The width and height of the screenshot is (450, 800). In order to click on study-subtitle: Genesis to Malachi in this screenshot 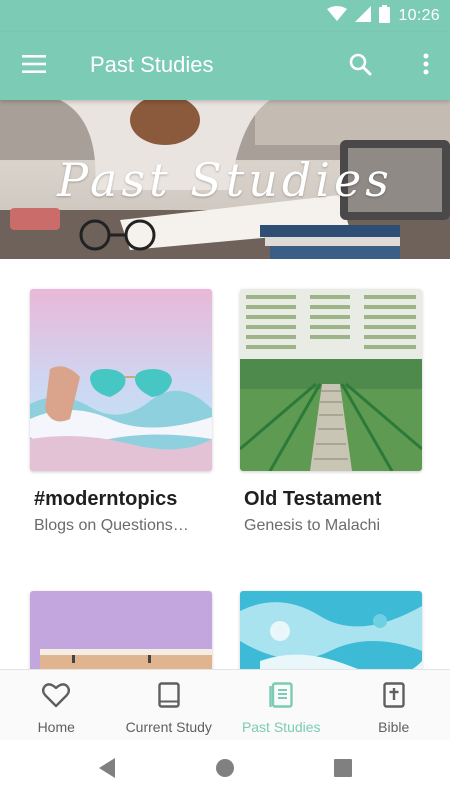, I will do `click(312, 525)`.